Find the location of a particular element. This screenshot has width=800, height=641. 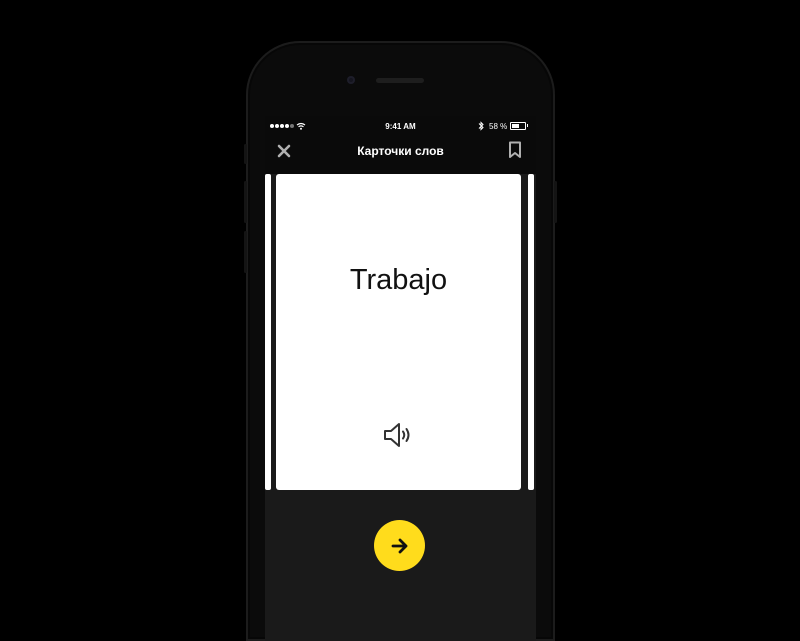

status-bar: 9:41 AM 58 % is located at coordinates (400, 126).